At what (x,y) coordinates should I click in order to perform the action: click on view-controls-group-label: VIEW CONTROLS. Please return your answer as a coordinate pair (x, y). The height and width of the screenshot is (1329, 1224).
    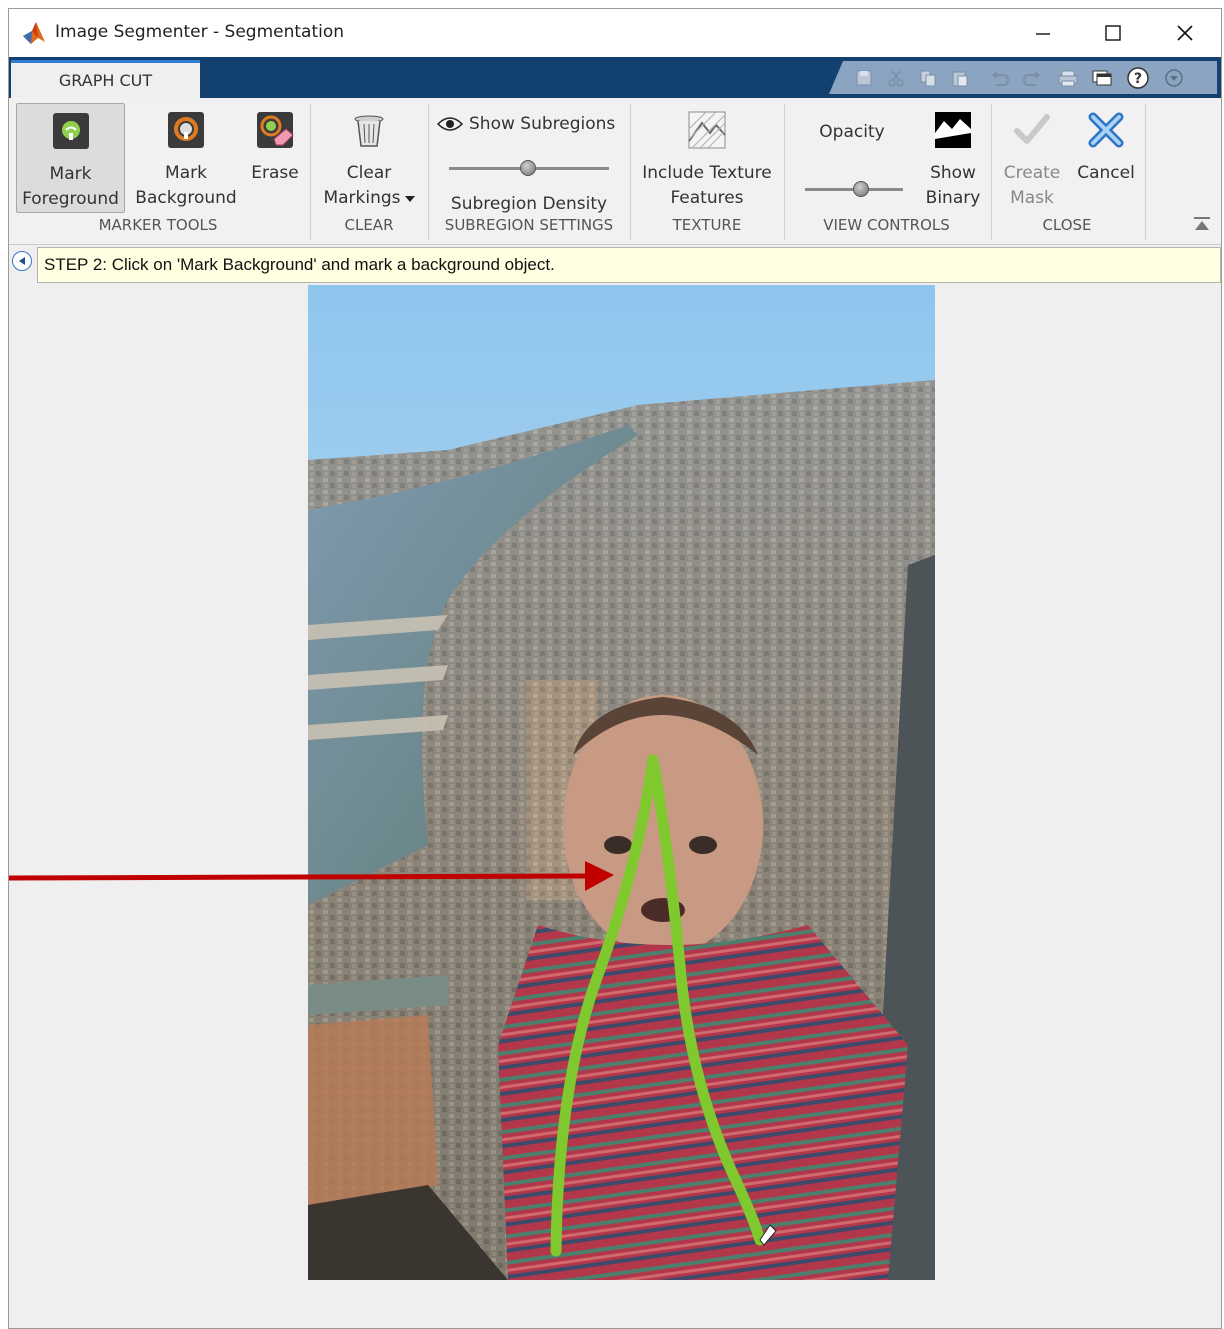
    Looking at the image, I should click on (886, 225).